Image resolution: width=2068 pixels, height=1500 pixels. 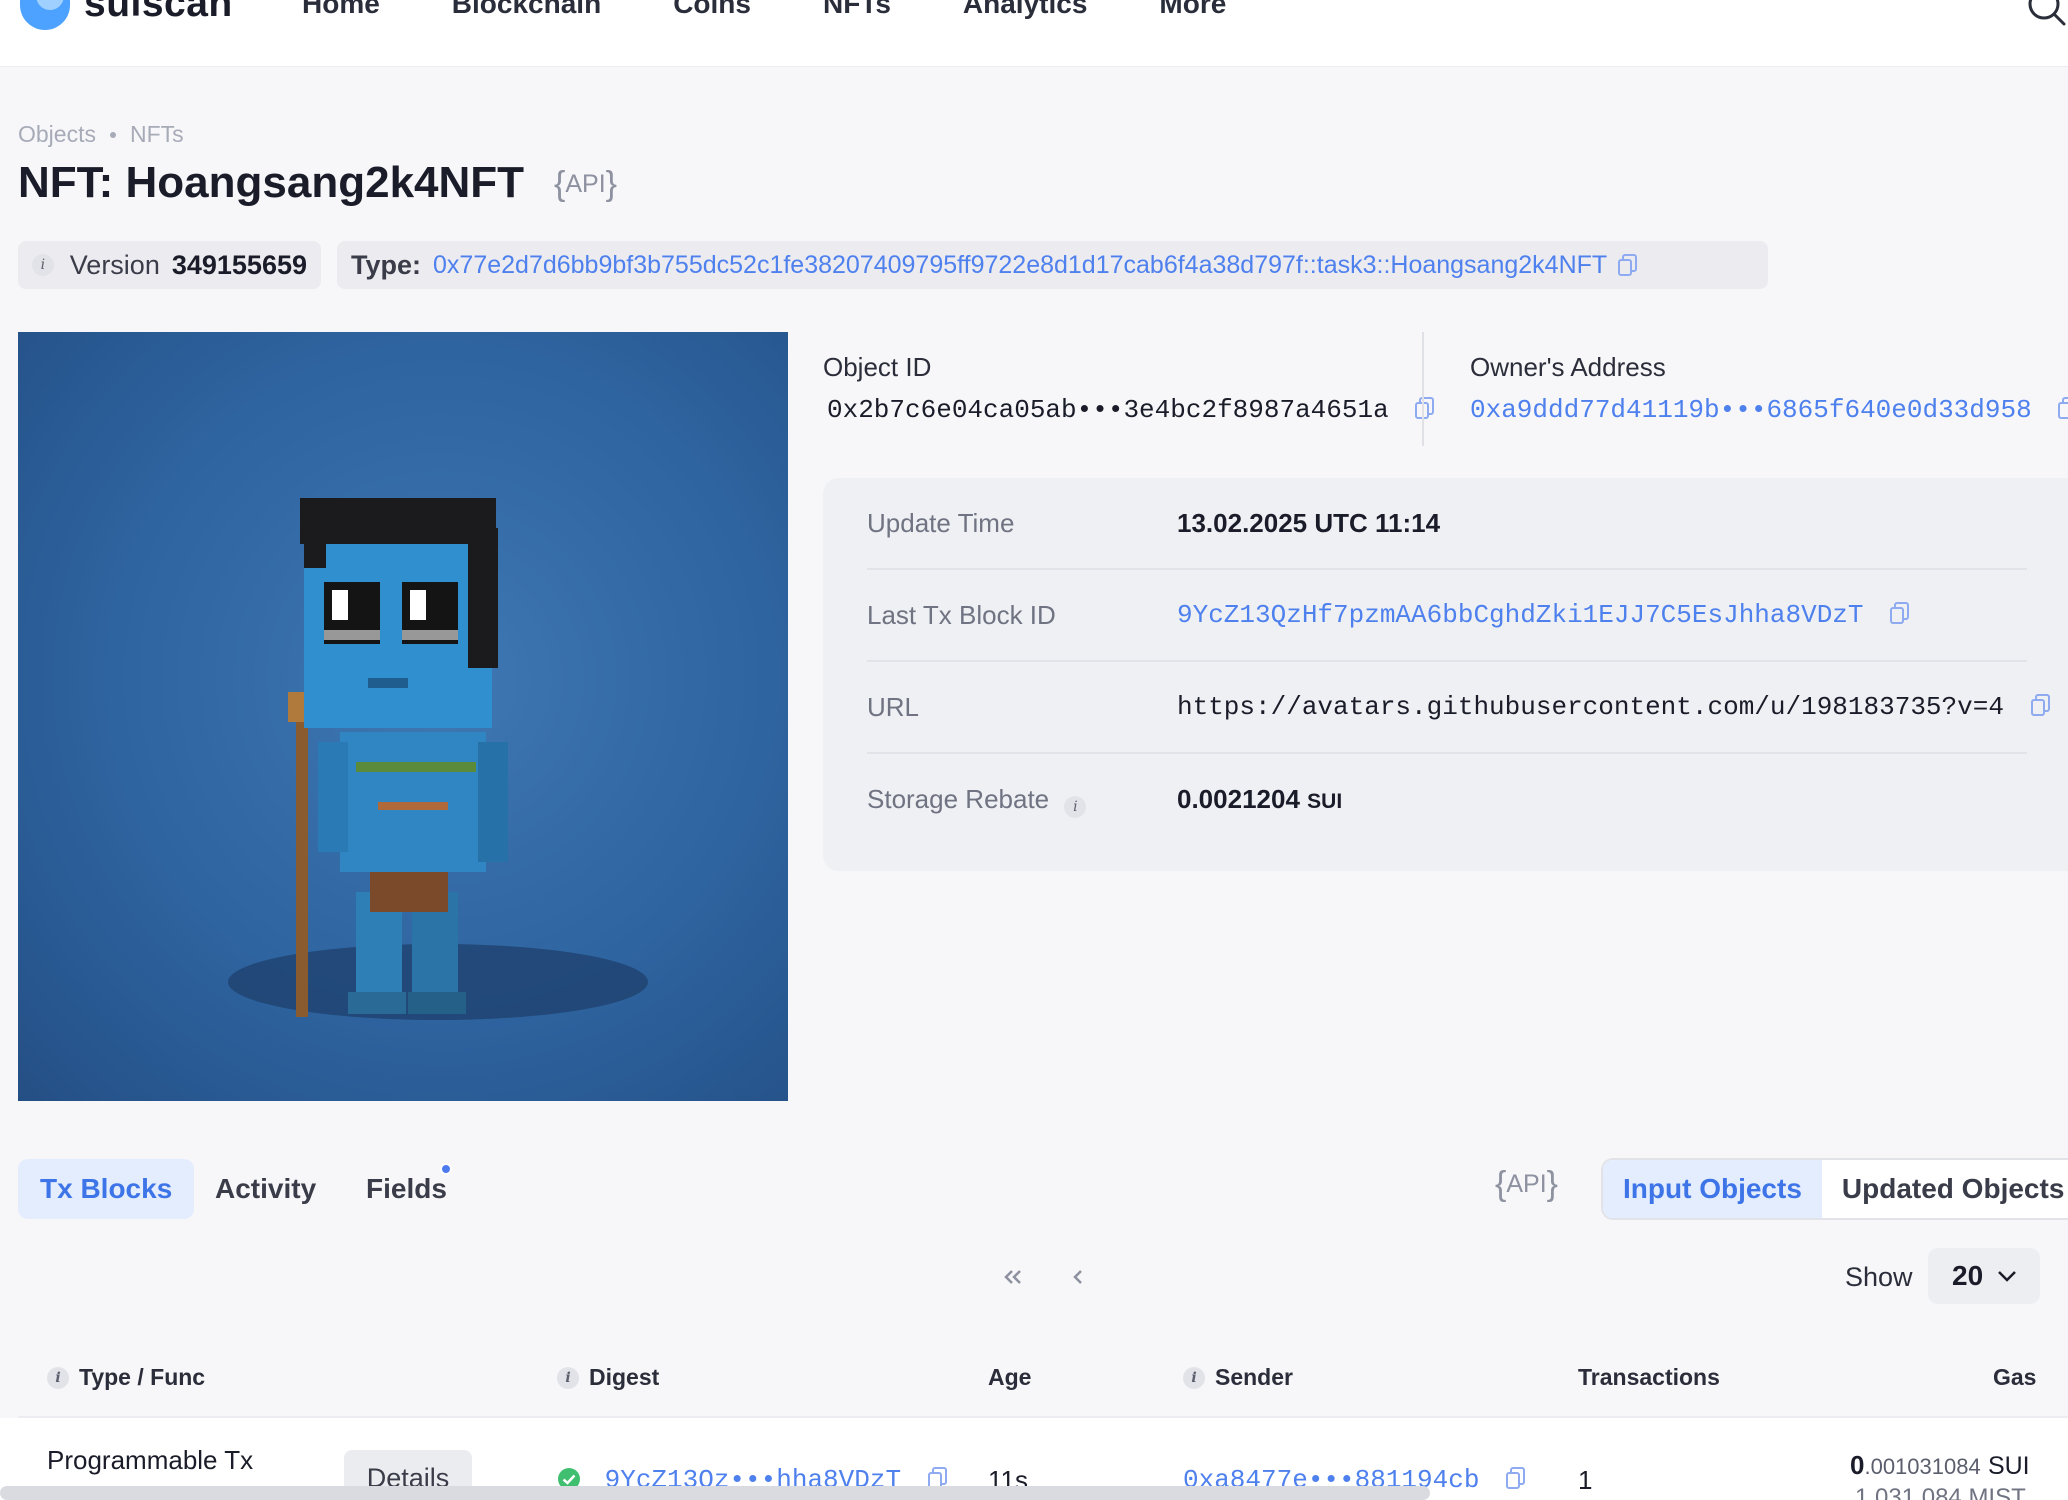 I want to click on objects-segment-control: Input Objects Updated Objects, so click(x=1834, y=1189).